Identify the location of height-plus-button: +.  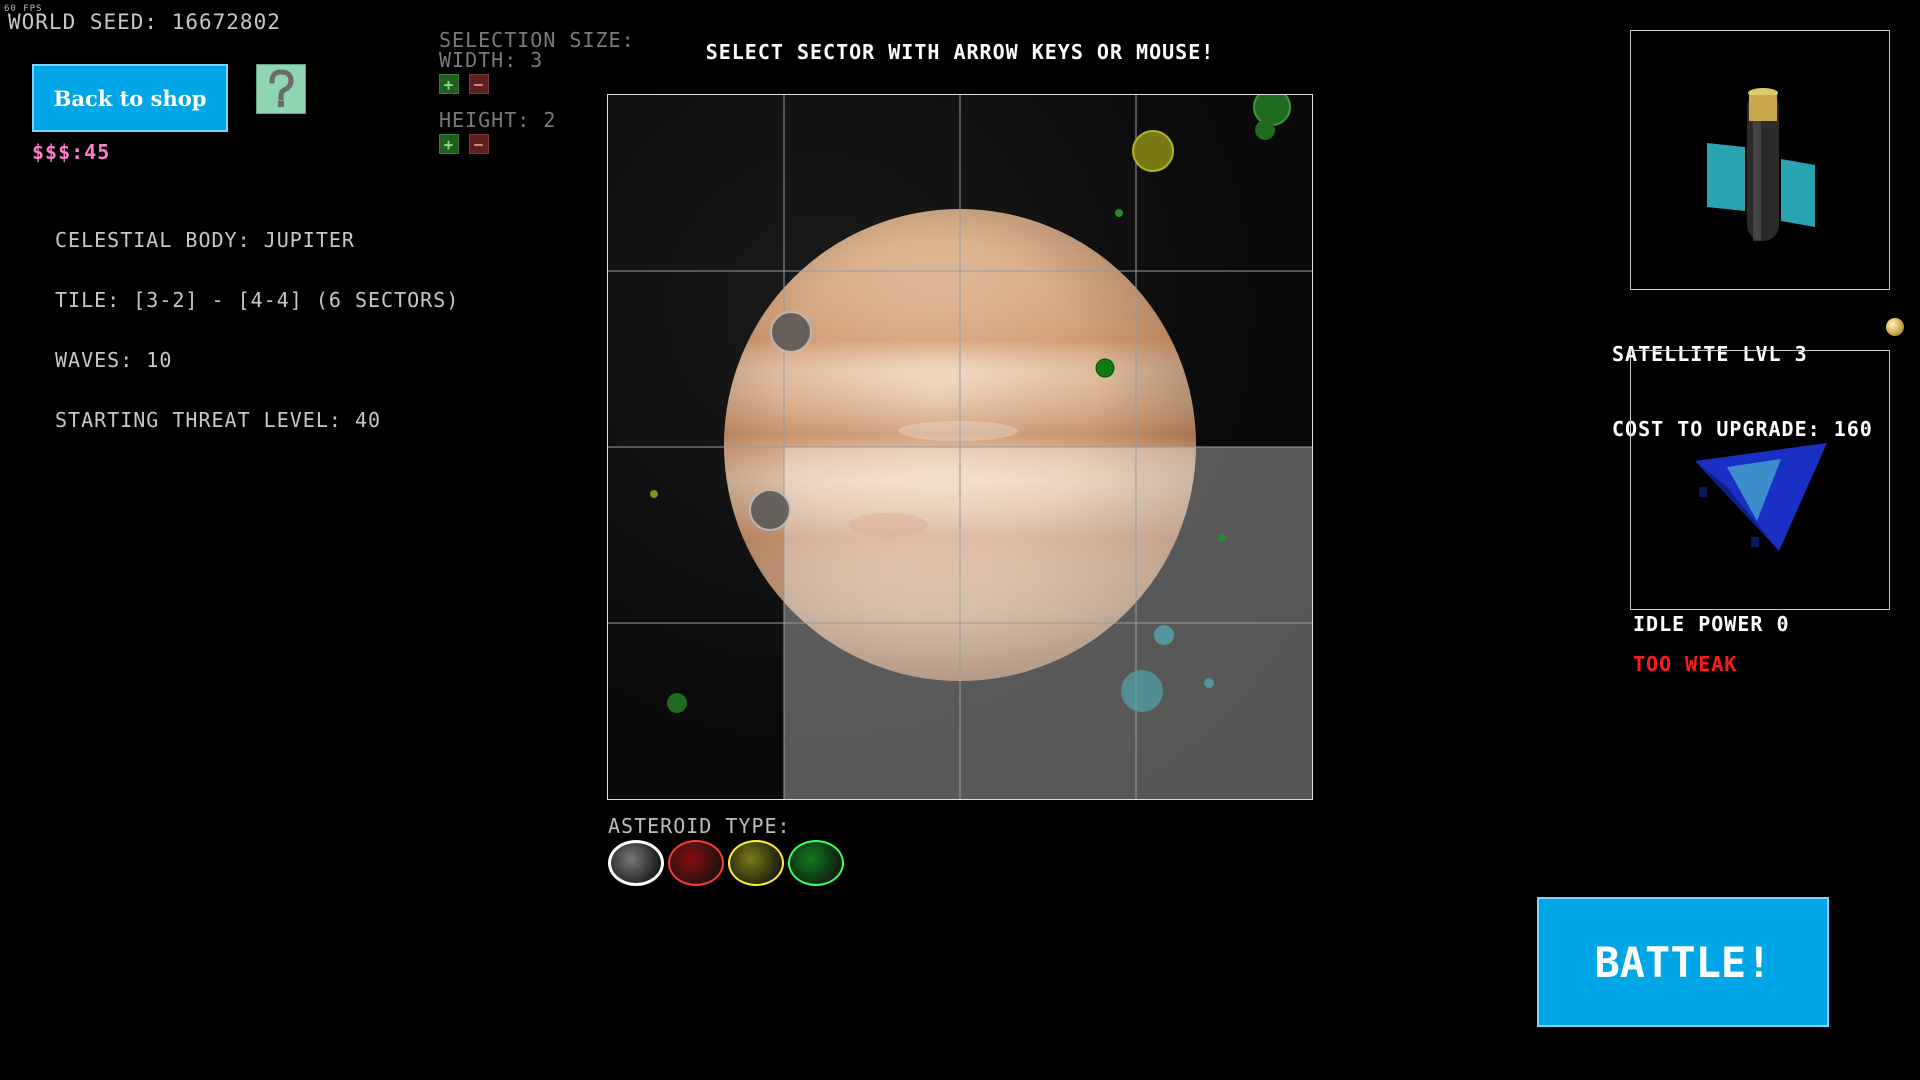
(449, 144).